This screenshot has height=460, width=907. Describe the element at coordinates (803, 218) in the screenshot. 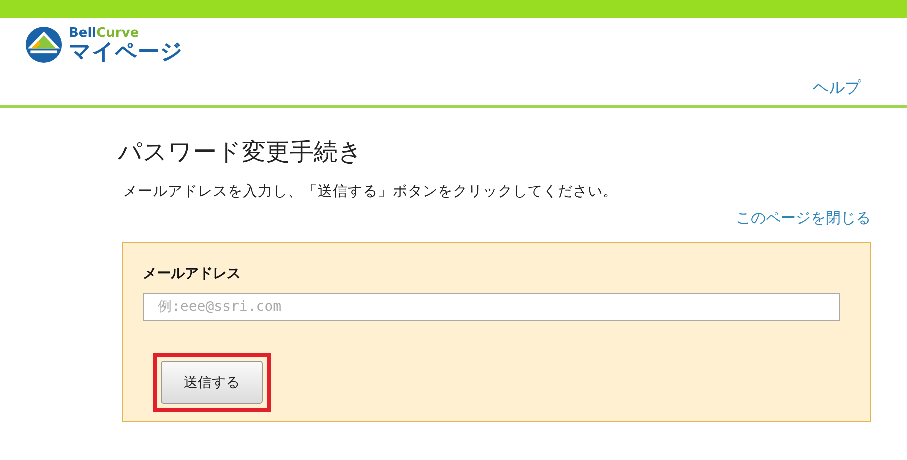

I see `close-page-link: このページを閉じる` at that location.